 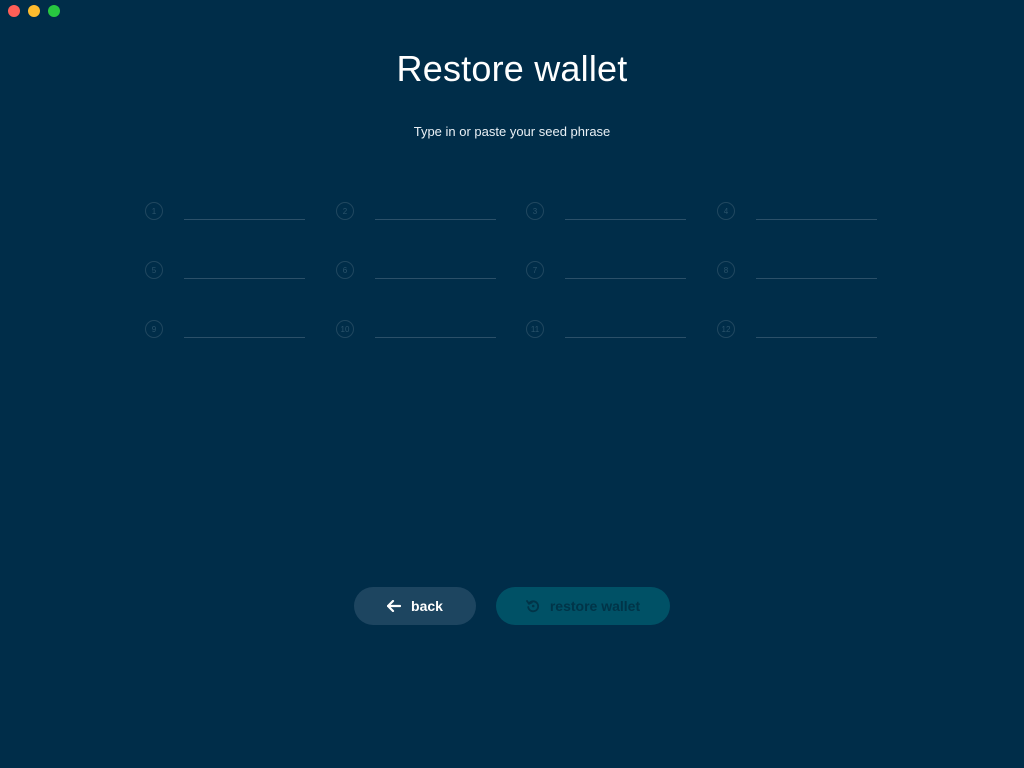 I want to click on seed-word-12: 12, so click(x=797, y=326).